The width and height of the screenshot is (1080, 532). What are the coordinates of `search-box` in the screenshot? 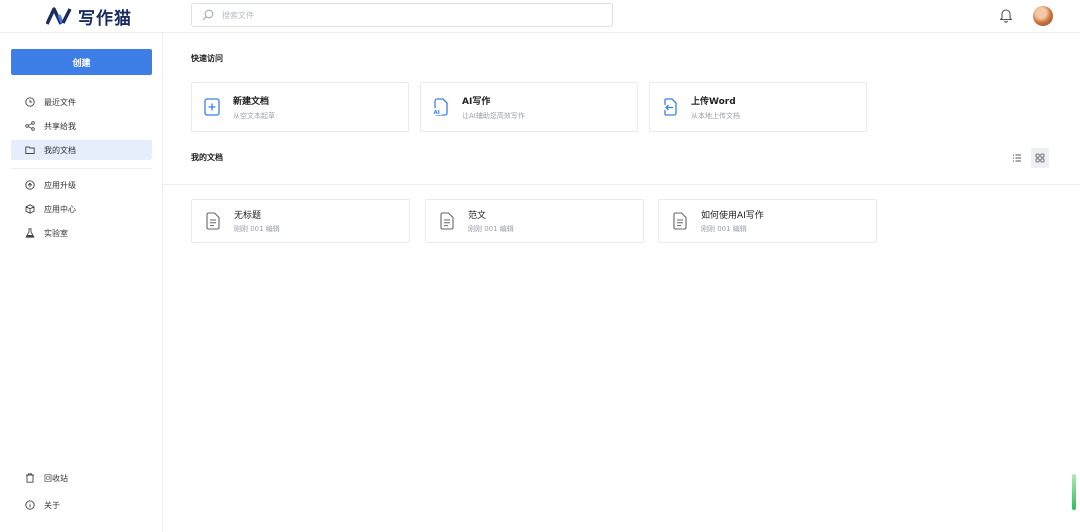 It's located at (402, 15).